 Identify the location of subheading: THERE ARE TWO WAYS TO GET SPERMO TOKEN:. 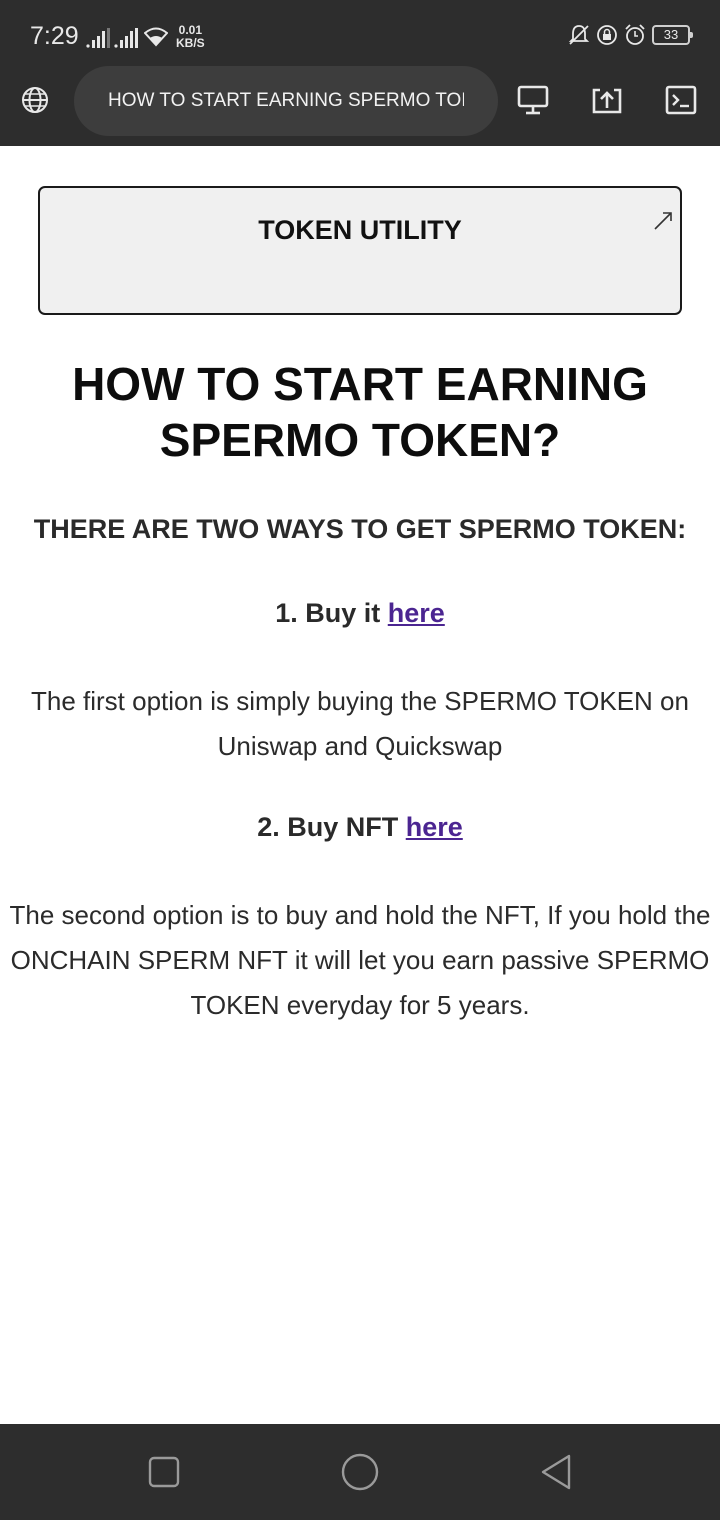
(360, 529).